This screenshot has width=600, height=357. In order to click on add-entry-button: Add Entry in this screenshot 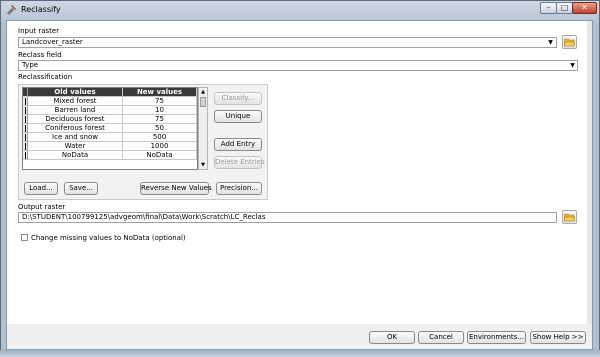, I will do `click(238, 144)`.